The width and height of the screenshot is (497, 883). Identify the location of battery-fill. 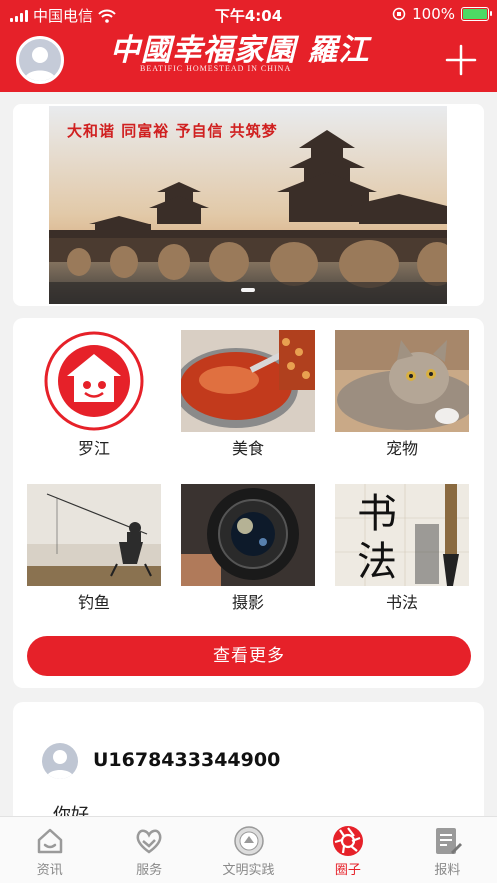
(475, 14).